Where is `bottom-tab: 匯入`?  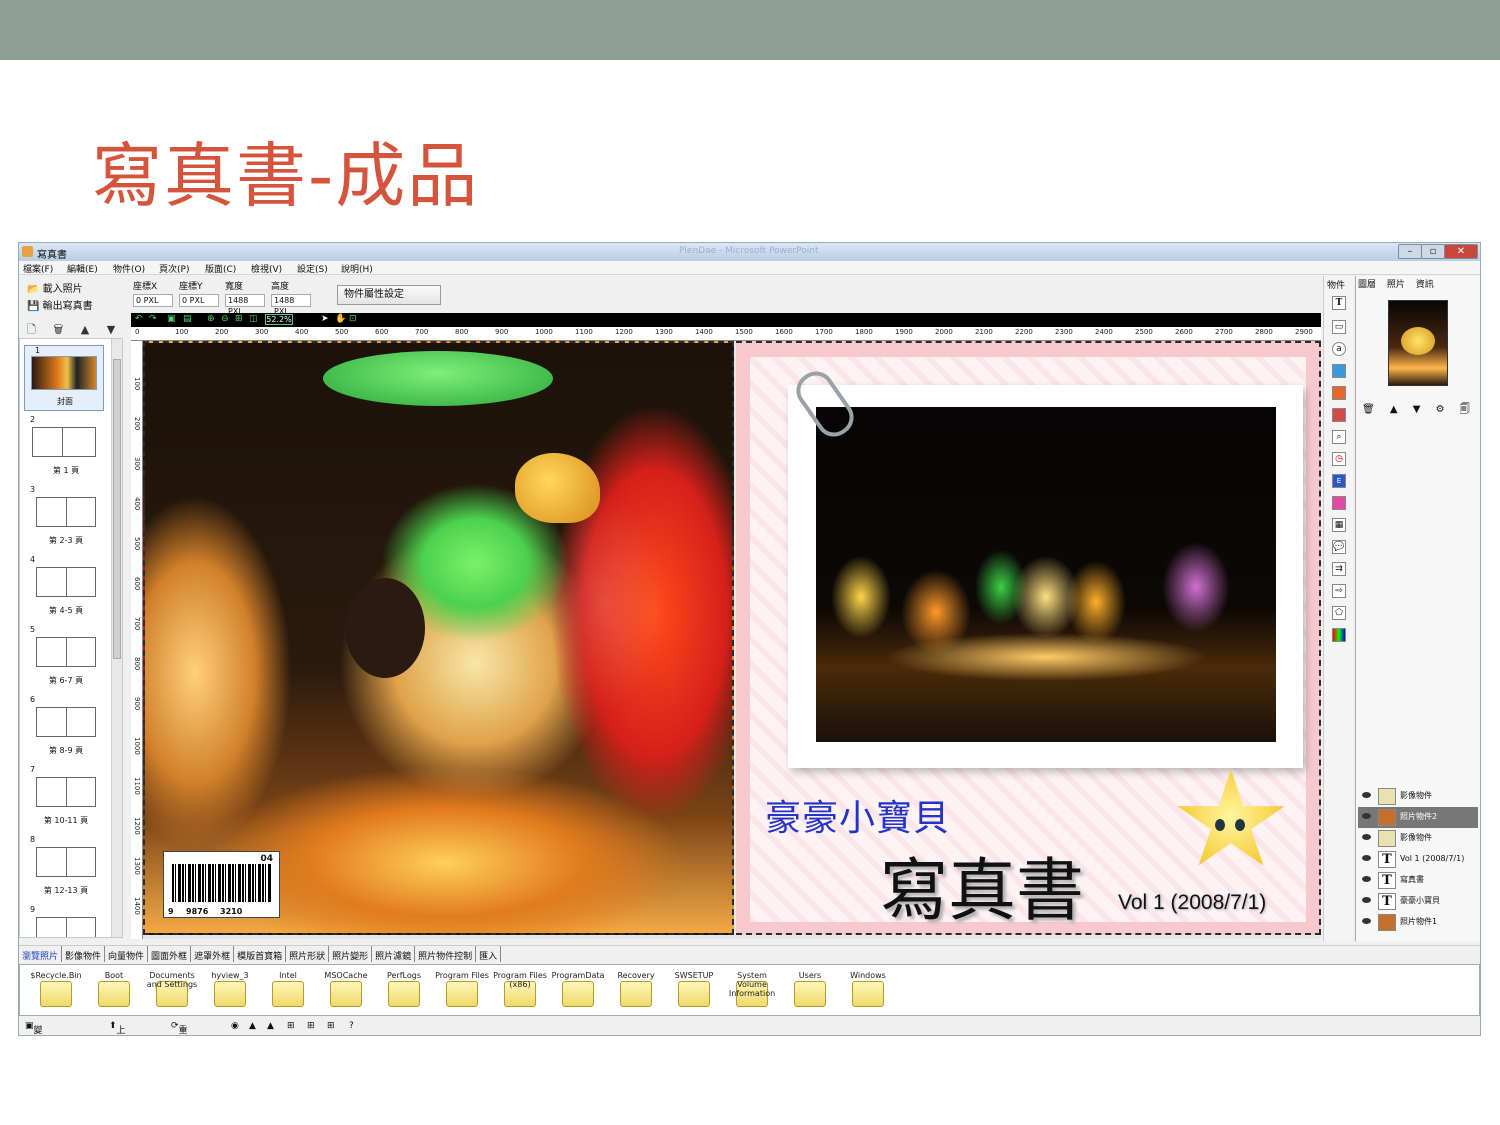
bottom-tab: 匯入 is located at coordinates (489, 954).